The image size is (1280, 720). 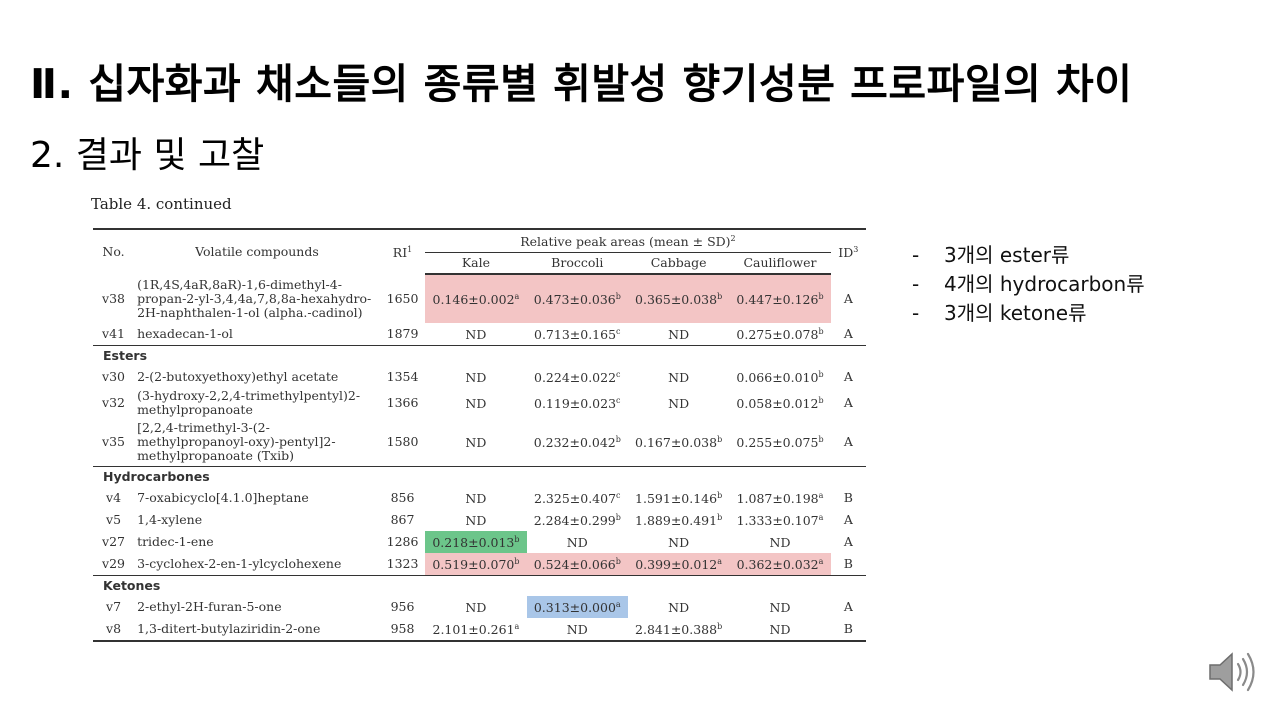 What do you see at coordinates (476, 564) in the screenshot?
I see `cell-kale: 0.519±0.070b` at bounding box center [476, 564].